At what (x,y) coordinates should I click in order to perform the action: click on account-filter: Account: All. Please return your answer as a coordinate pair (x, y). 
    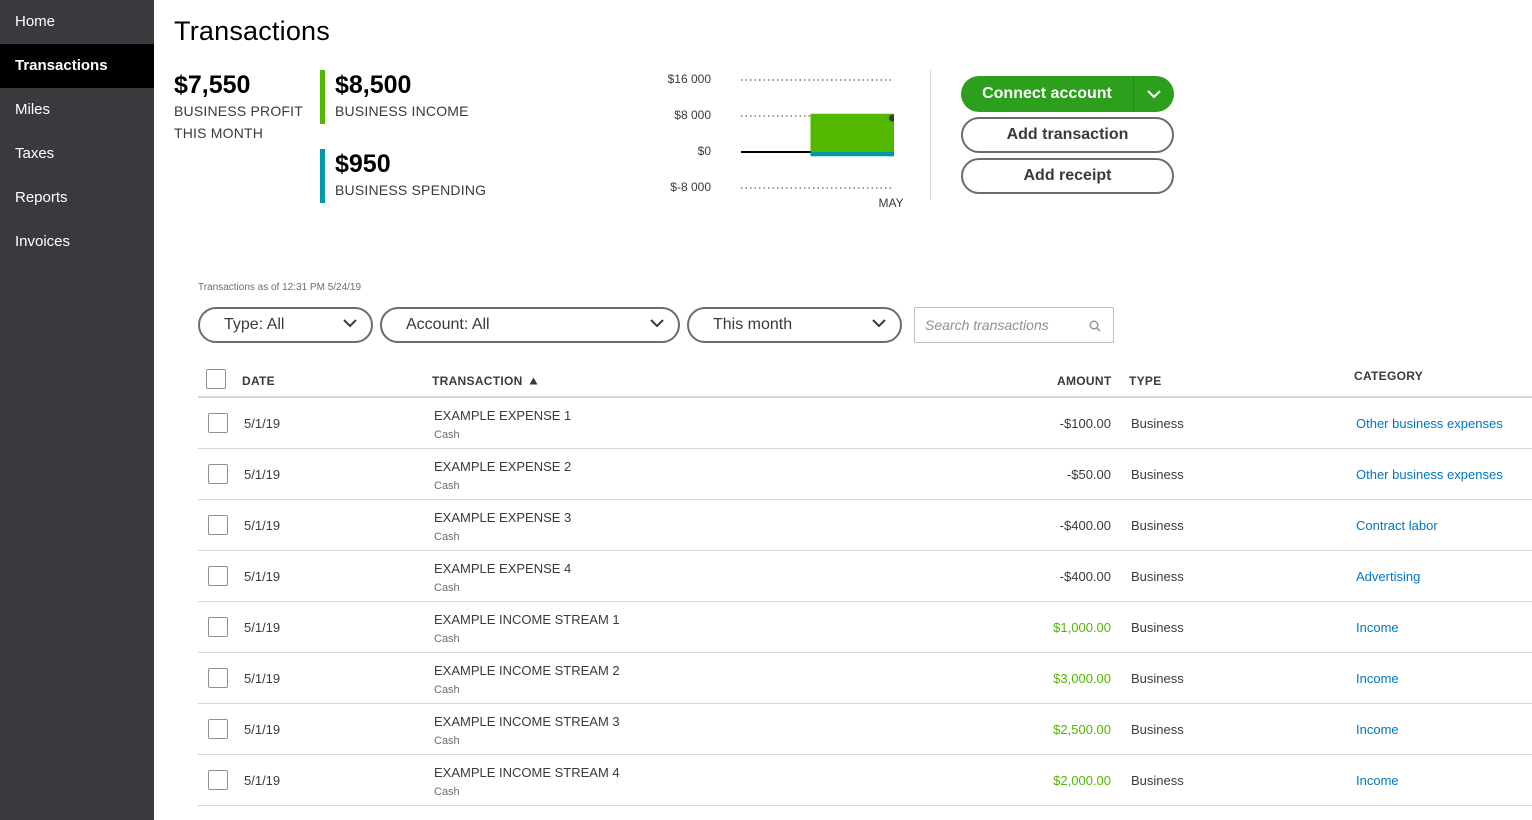
    Looking at the image, I should click on (530, 325).